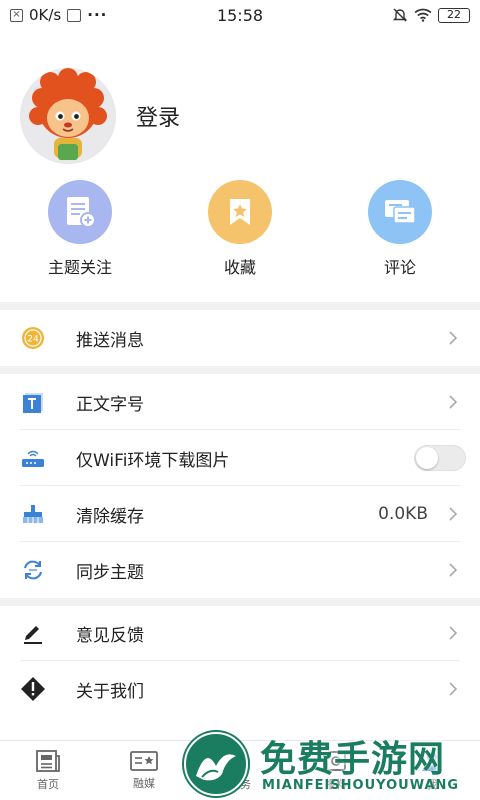 The height and width of the screenshot is (800, 480). What do you see at coordinates (33, 689) in the screenshot?
I see `info-diamond-icon` at bounding box center [33, 689].